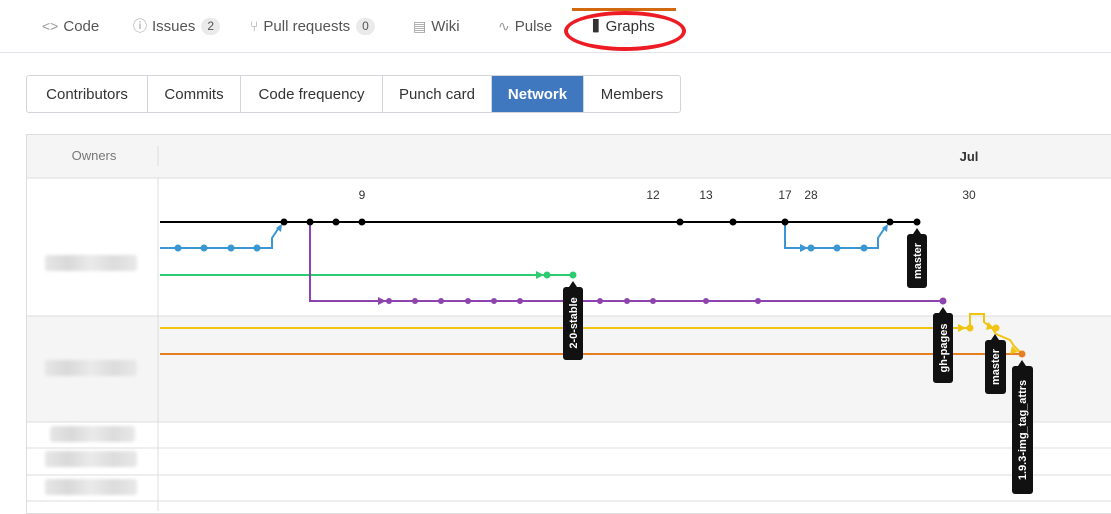  I want to click on branch-label-master: master, so click(918, 260).